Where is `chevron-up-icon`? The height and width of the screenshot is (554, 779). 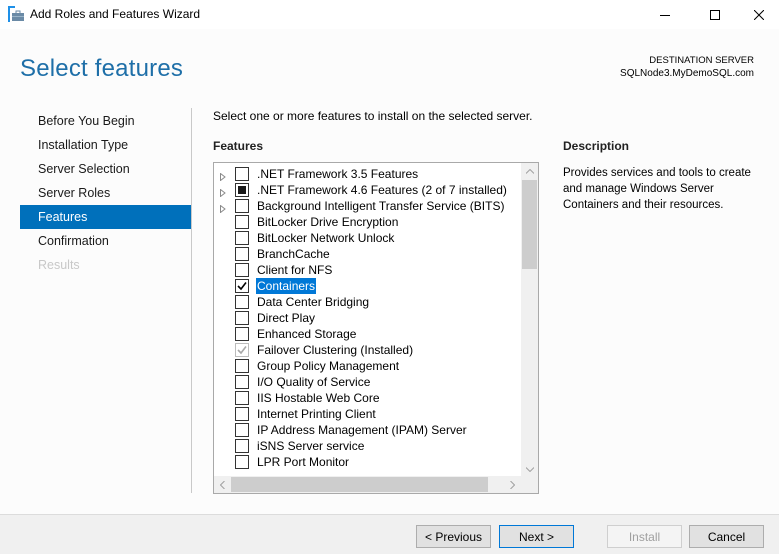
chevron-up-icon is located at coordinates (529, 171).